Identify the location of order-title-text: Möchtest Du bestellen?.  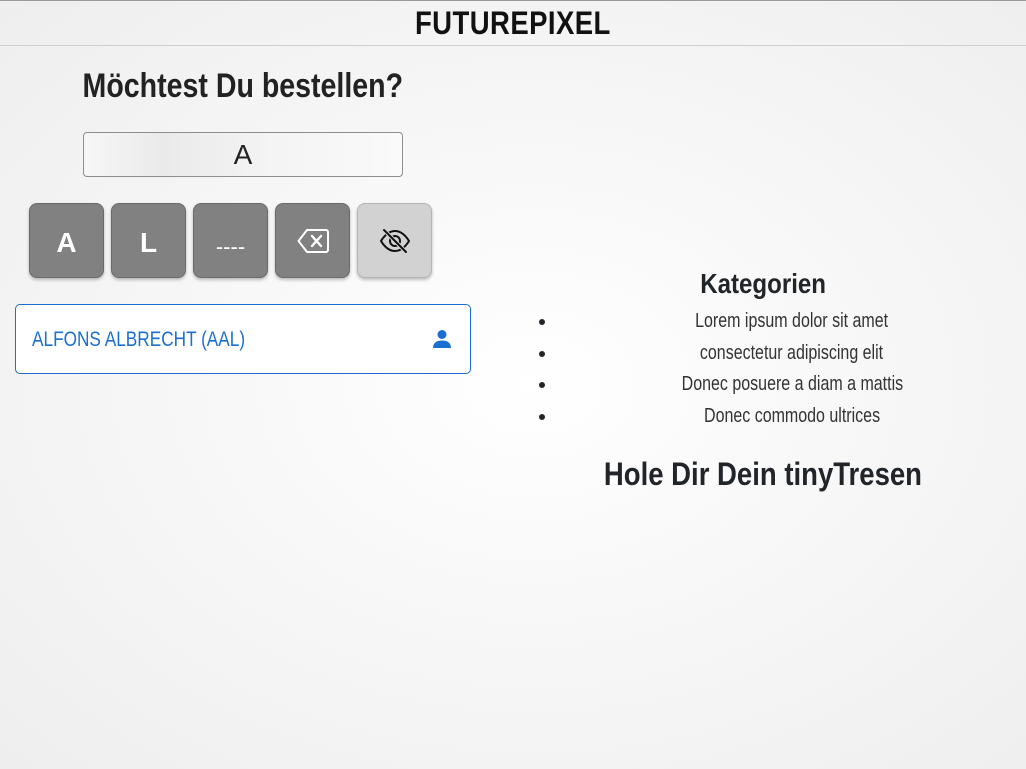
(243, 86).